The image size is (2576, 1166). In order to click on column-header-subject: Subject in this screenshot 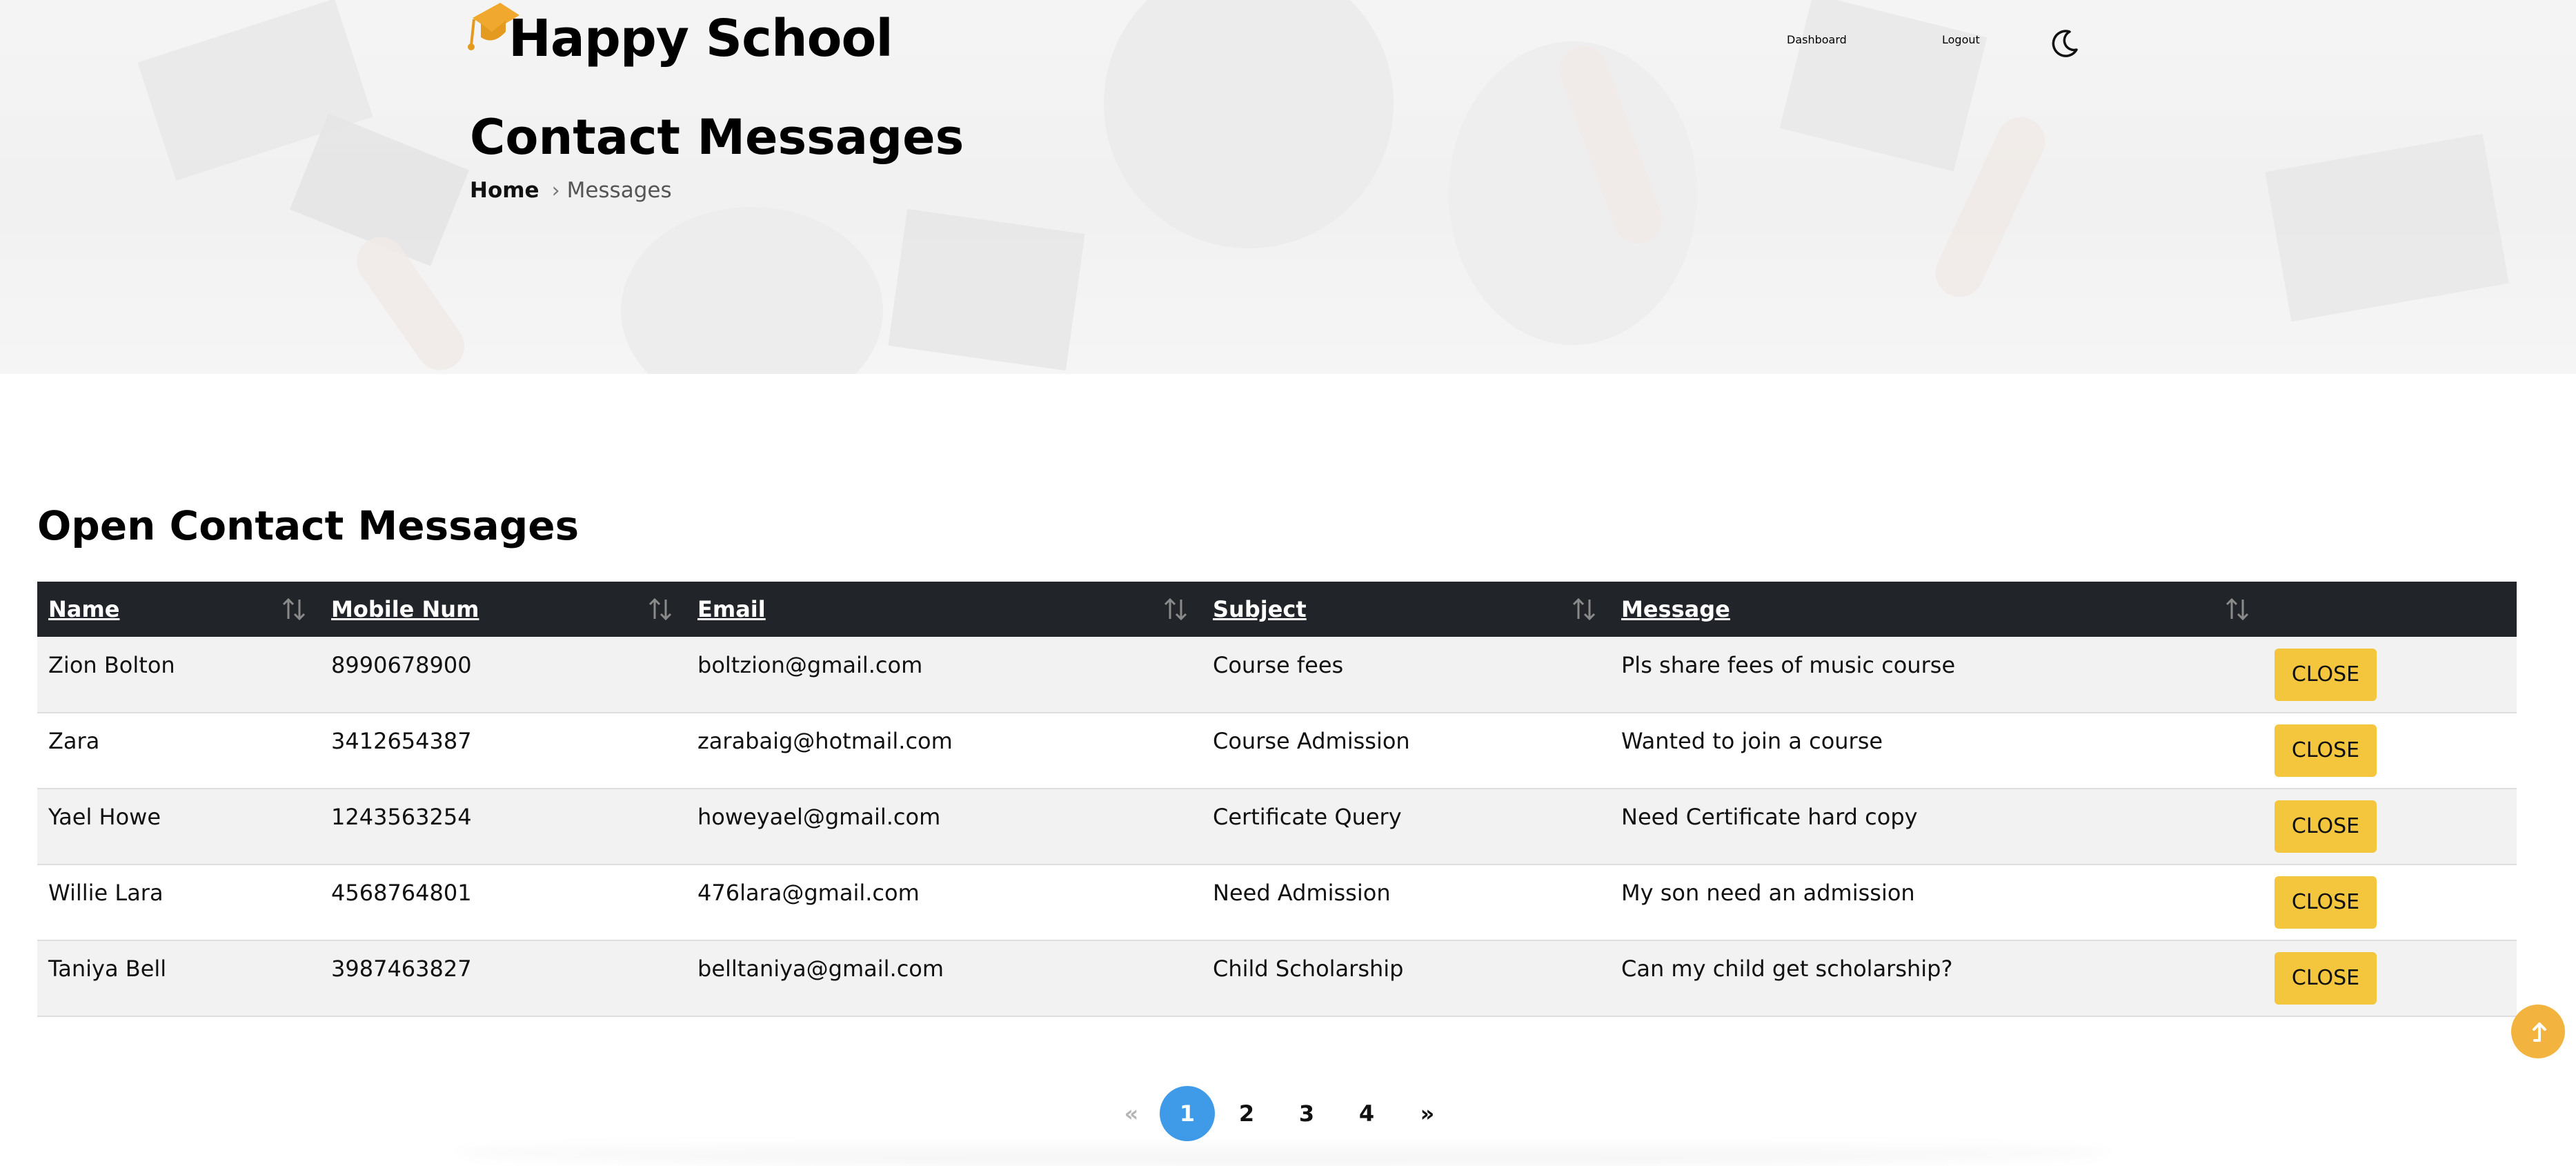, I will do `click(1406, 609)`.